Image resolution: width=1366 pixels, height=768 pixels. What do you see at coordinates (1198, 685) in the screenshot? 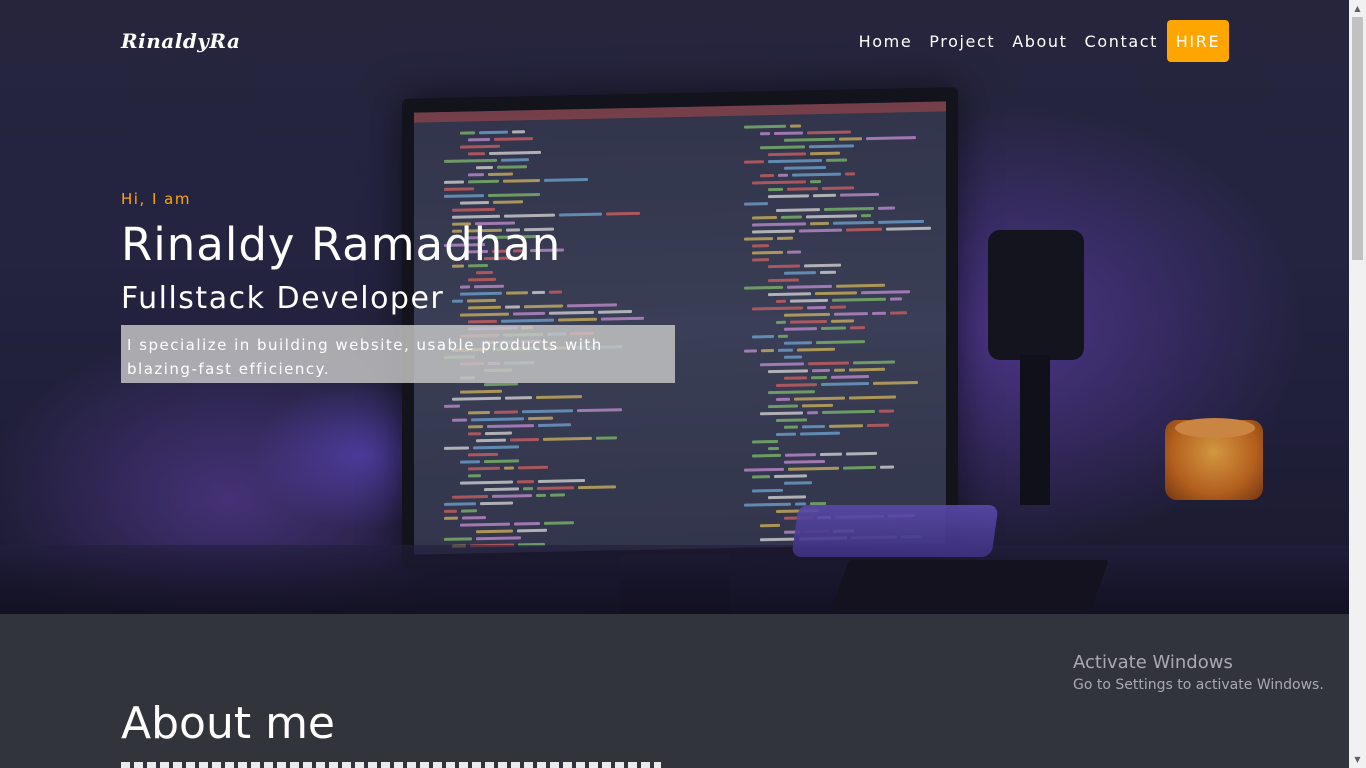
I see `windows-activation-subtitle: Go to Settings to activate Windows.` at bounding box center [1198, 685].